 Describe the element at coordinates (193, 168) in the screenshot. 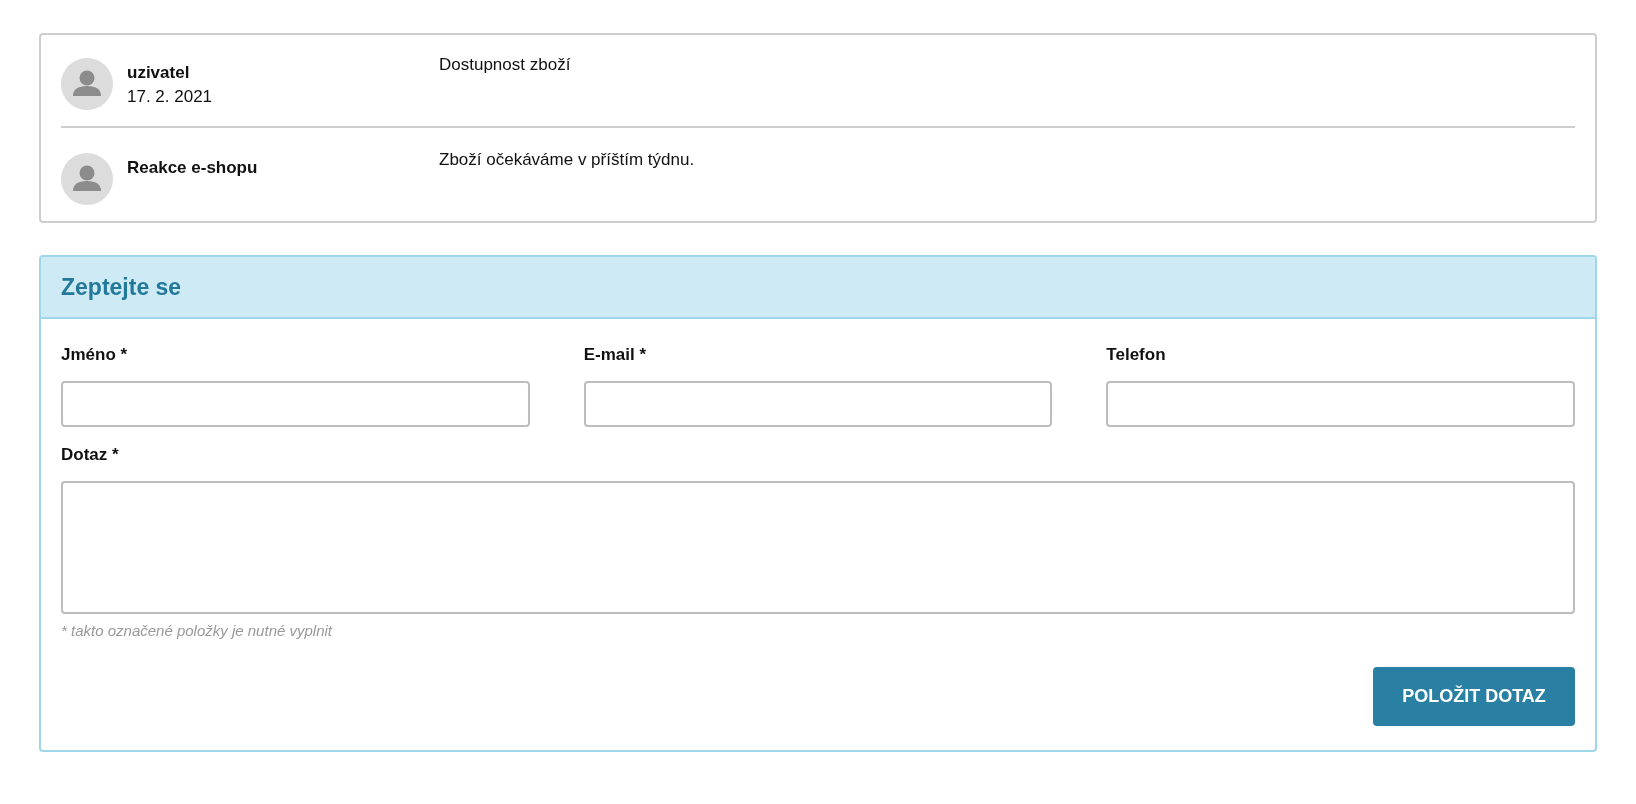

I see `author-name: Reakce e-shopu` at that location.